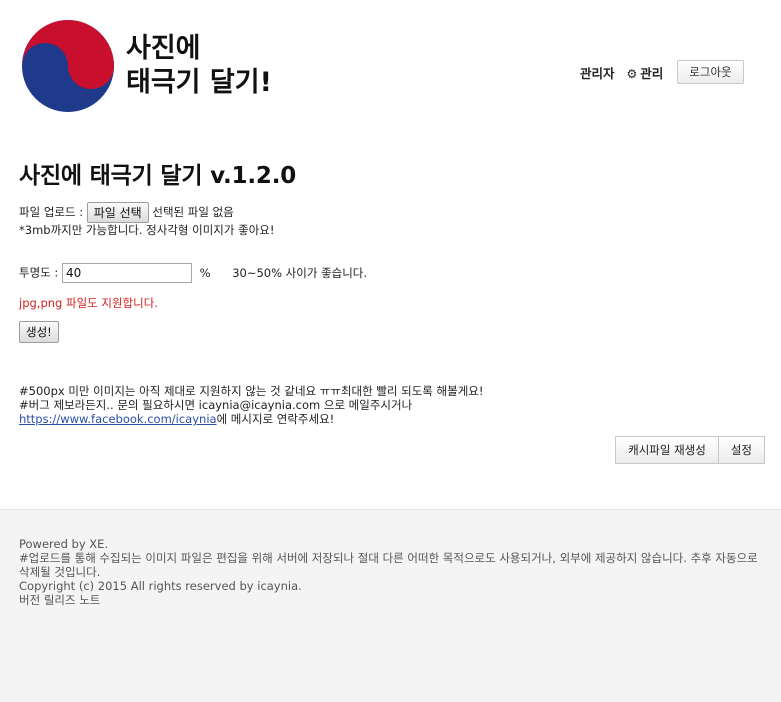 This screenshot has height=702, width=781. What do you see at coordinates (205, 272) in the screenshot?
I see `opacity-unit: %` at bounding box center [205, 272].